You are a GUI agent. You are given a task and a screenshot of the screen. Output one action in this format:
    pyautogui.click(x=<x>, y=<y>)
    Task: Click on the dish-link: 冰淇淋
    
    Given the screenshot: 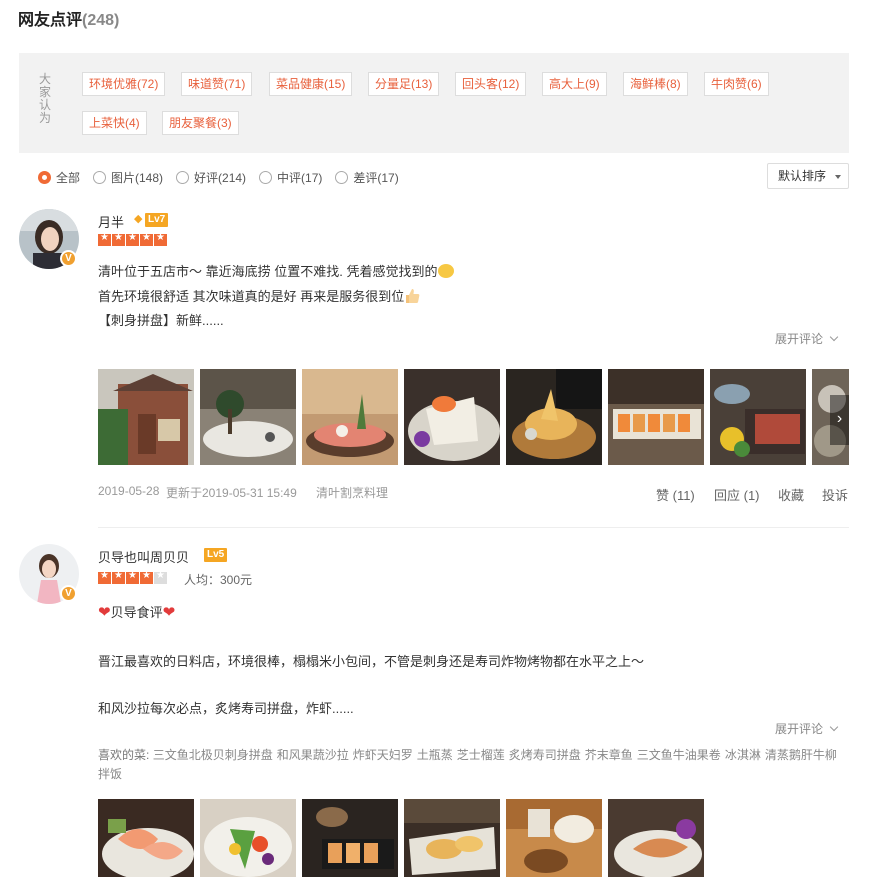 What is the action you would take?
    pyautogui.click(x=743, y=755)
    